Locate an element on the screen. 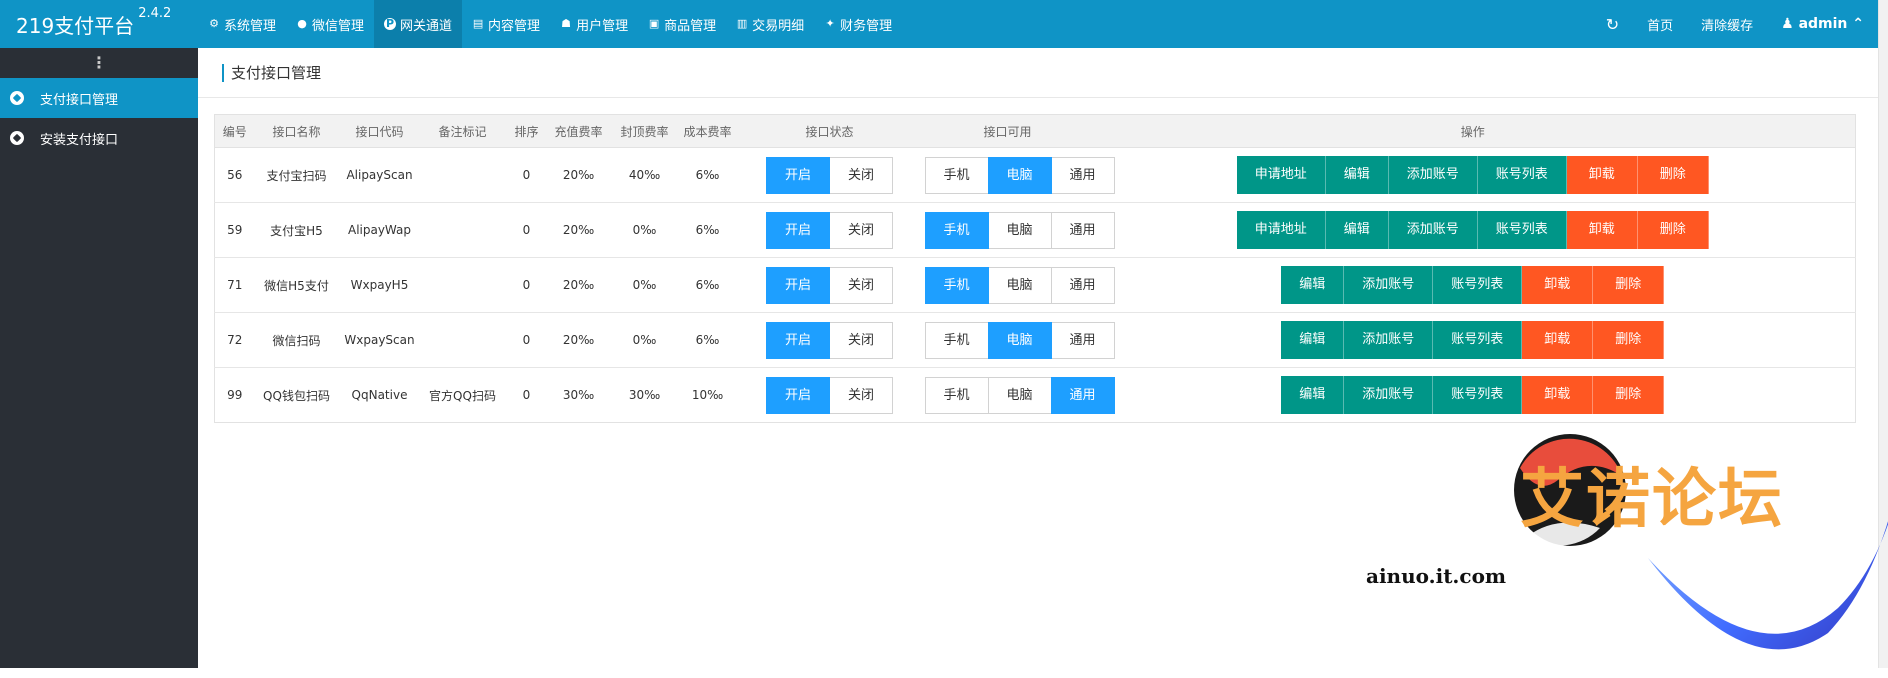  nav-item-6: ▥ 交易明细 is located at coordinates (770, 24).